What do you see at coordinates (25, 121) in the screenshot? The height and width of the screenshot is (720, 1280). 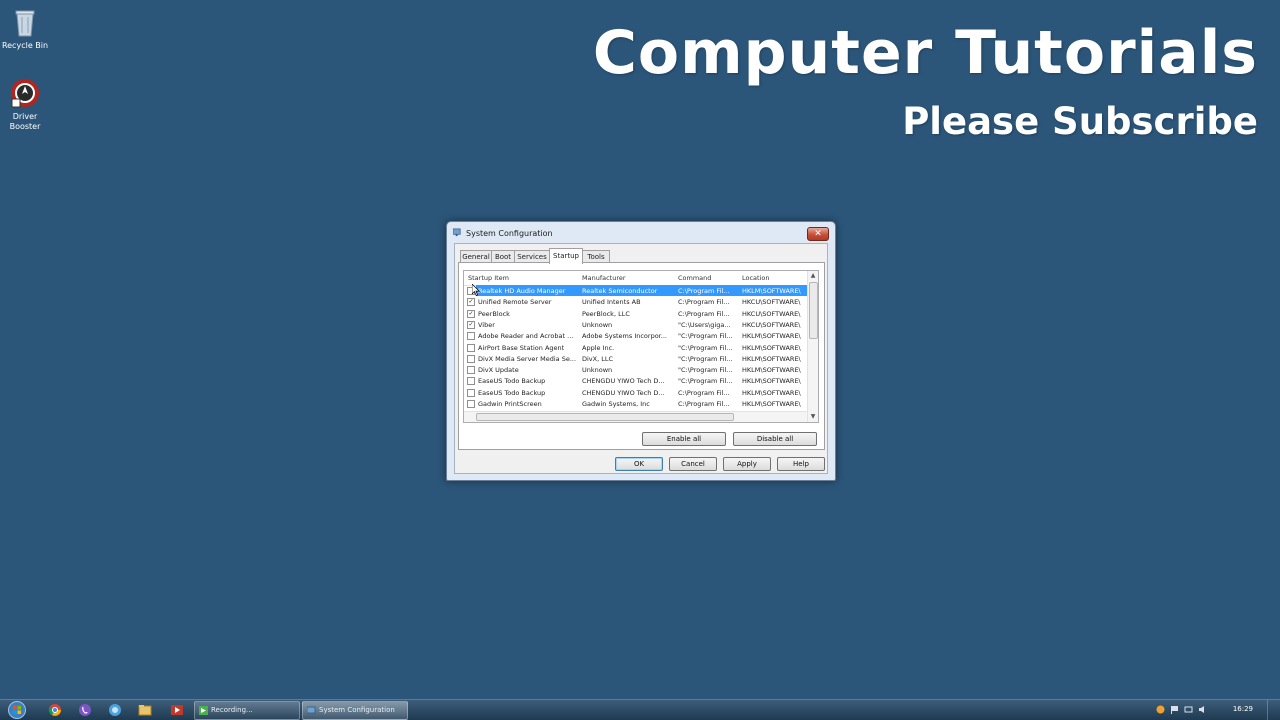 I see `driver-booster-label: Driver Booster` at bounding box center [25, 121].